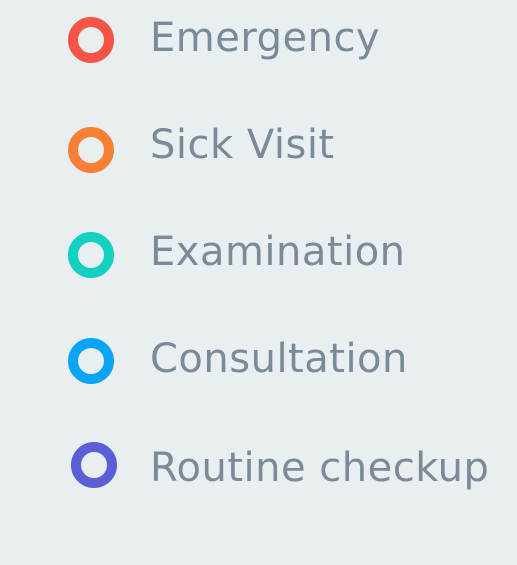  What do you see at coordinates (279, 359) in the screenshot?
I see `legend-label-consultation: Consultation` at bounding box center [279, 359].